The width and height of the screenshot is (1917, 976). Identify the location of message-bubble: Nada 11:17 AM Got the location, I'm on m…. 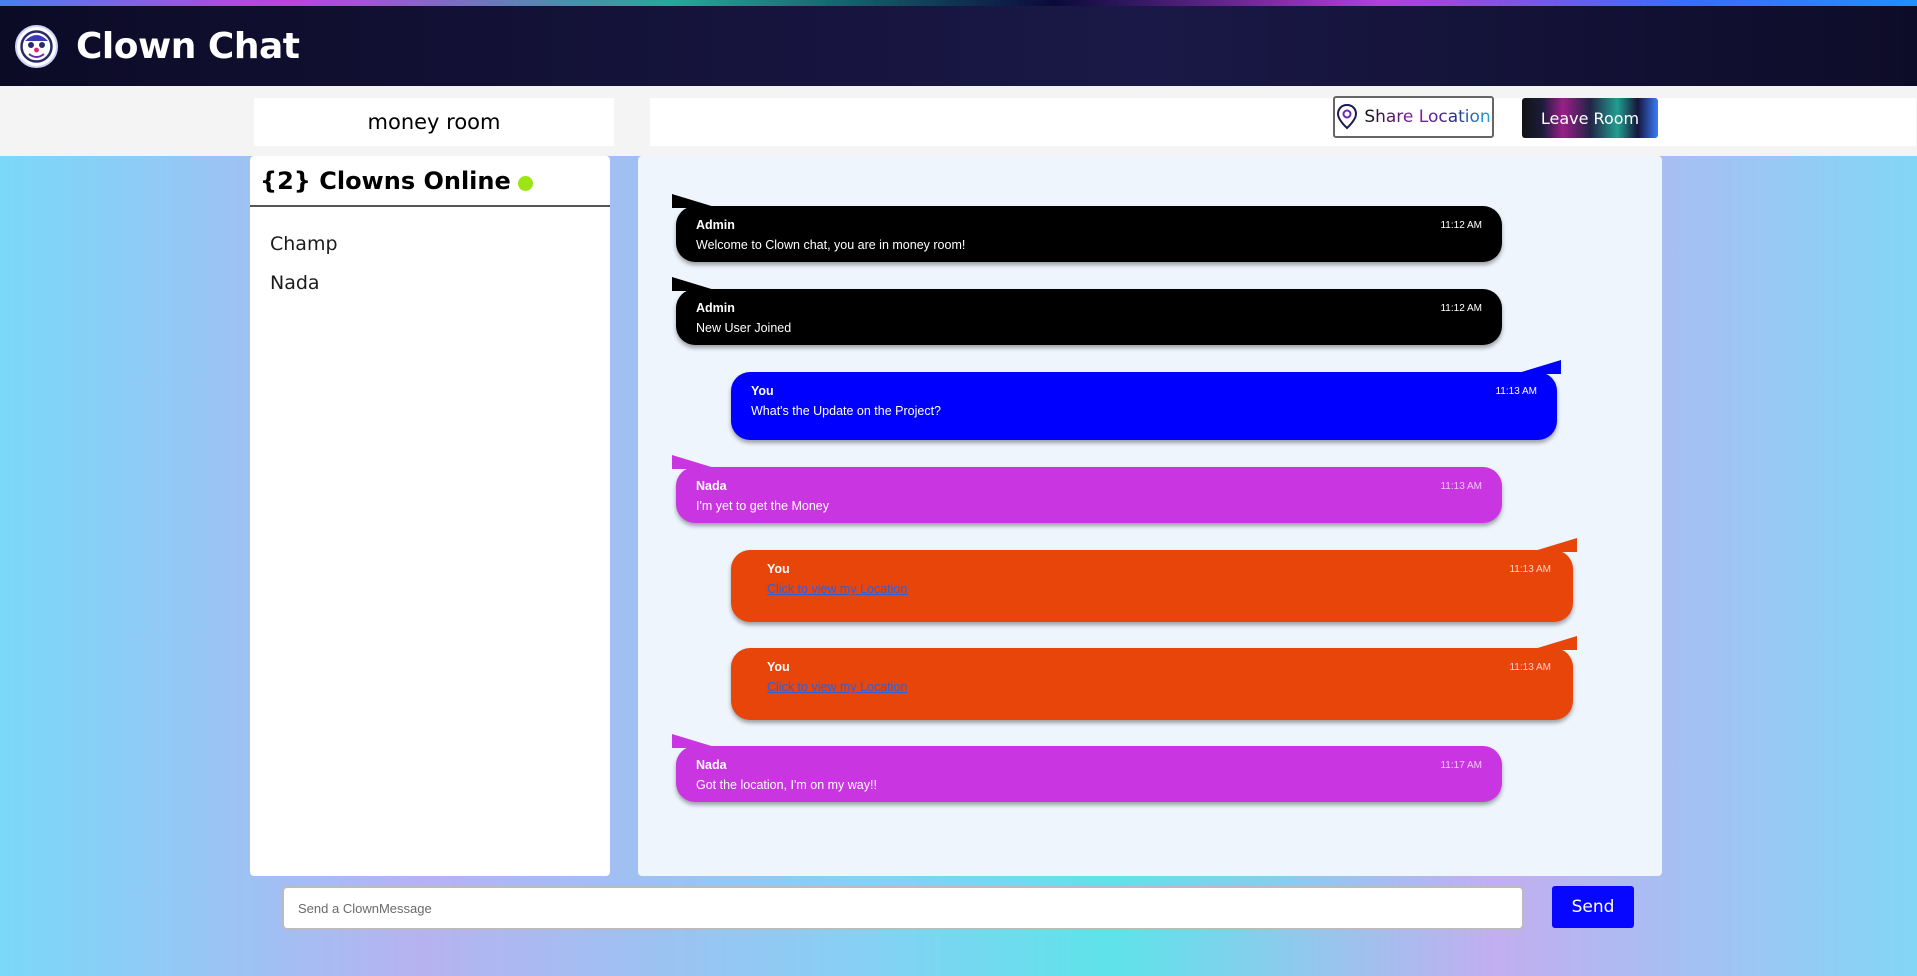
(1087, 768).